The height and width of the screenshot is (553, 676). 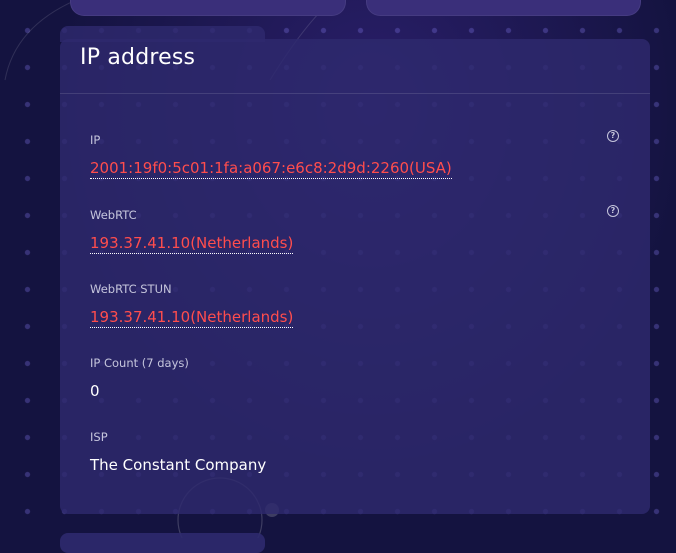 What do you see at coordinates (139, 363) in the screenshot?
I see `ip-count-label: IP Count (7 days)` at bounding box center [139, 363].